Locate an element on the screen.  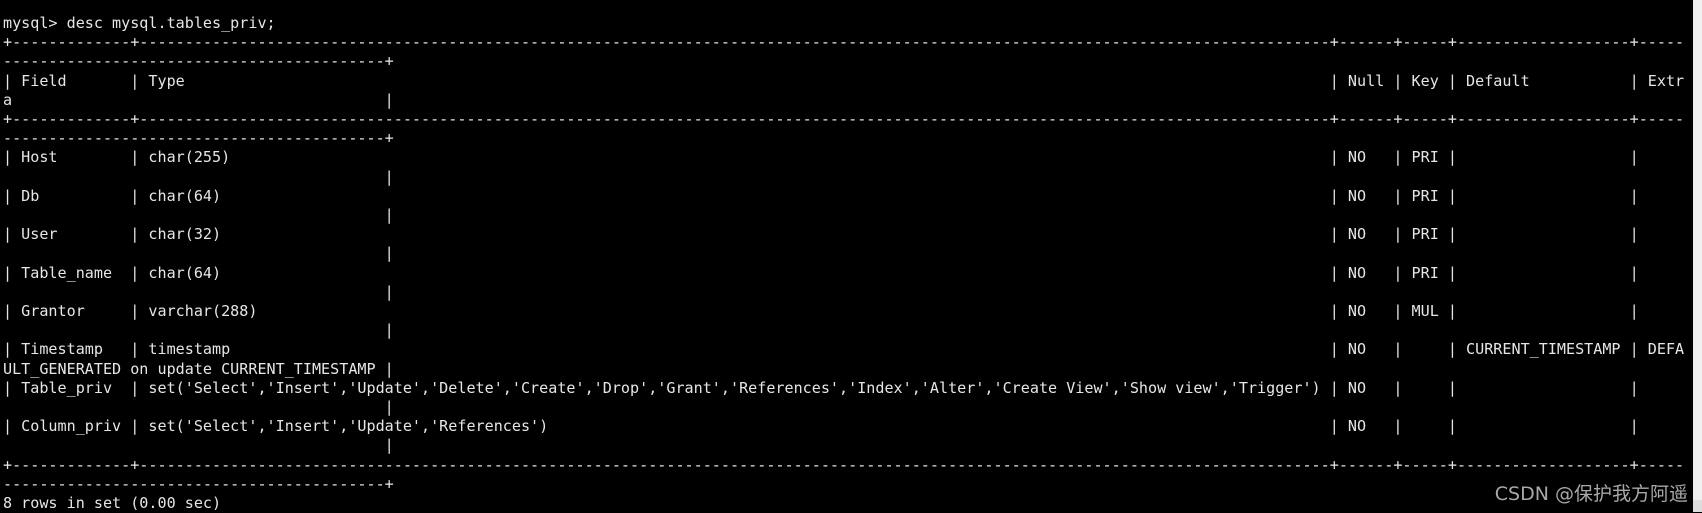
terminal-line: | Grantor | varchar(288) | NO | MUL | | is located at coordinates (844, 311).